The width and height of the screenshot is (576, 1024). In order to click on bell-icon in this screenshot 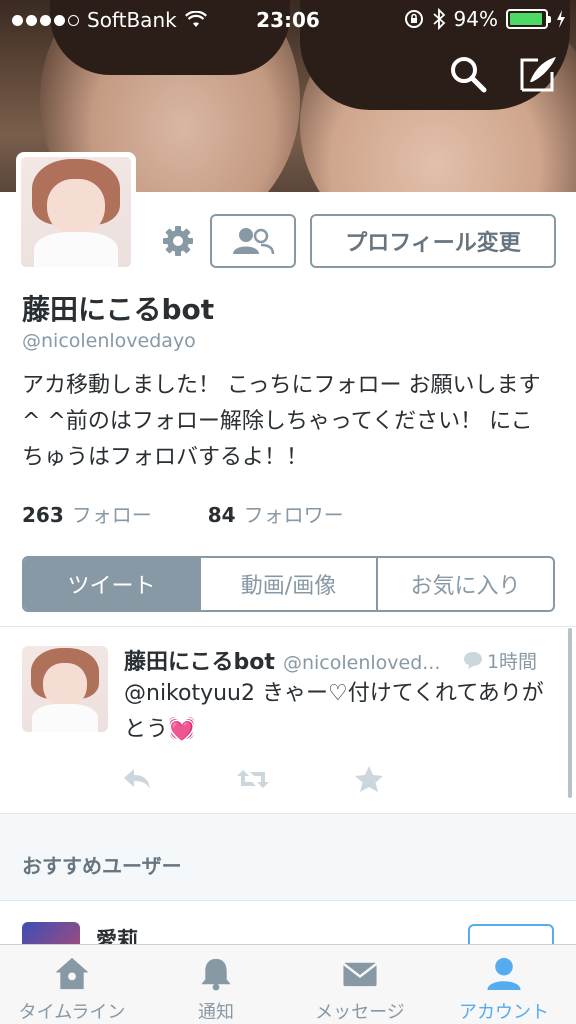, I will do `click(216, 974)`.